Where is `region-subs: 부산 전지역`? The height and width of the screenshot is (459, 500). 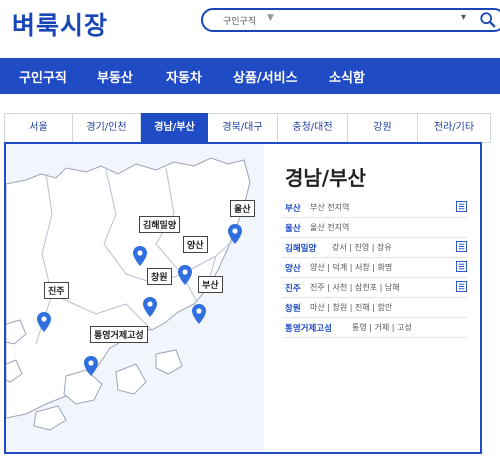 region-subs: 부산 전지역 is located at coordinates (329, 207).